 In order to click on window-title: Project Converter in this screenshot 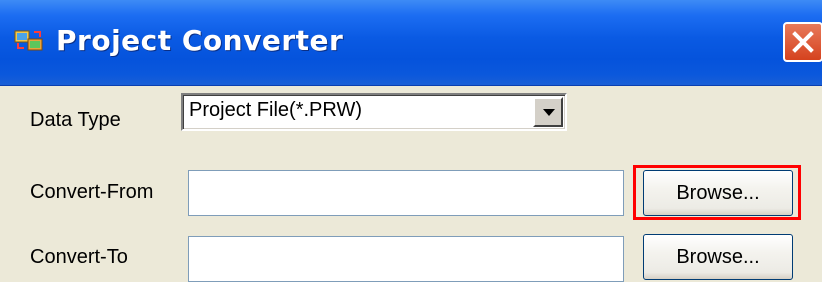, I will do `click(200, 40)`.